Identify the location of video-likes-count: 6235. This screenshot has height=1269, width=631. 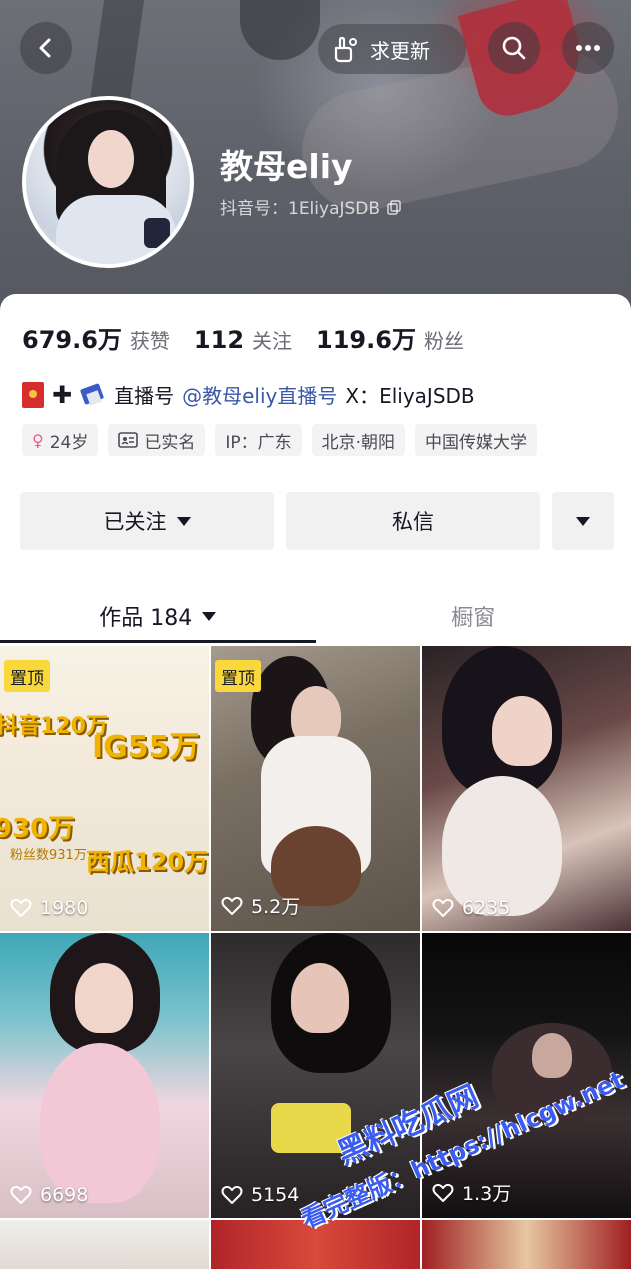
(486, 908).